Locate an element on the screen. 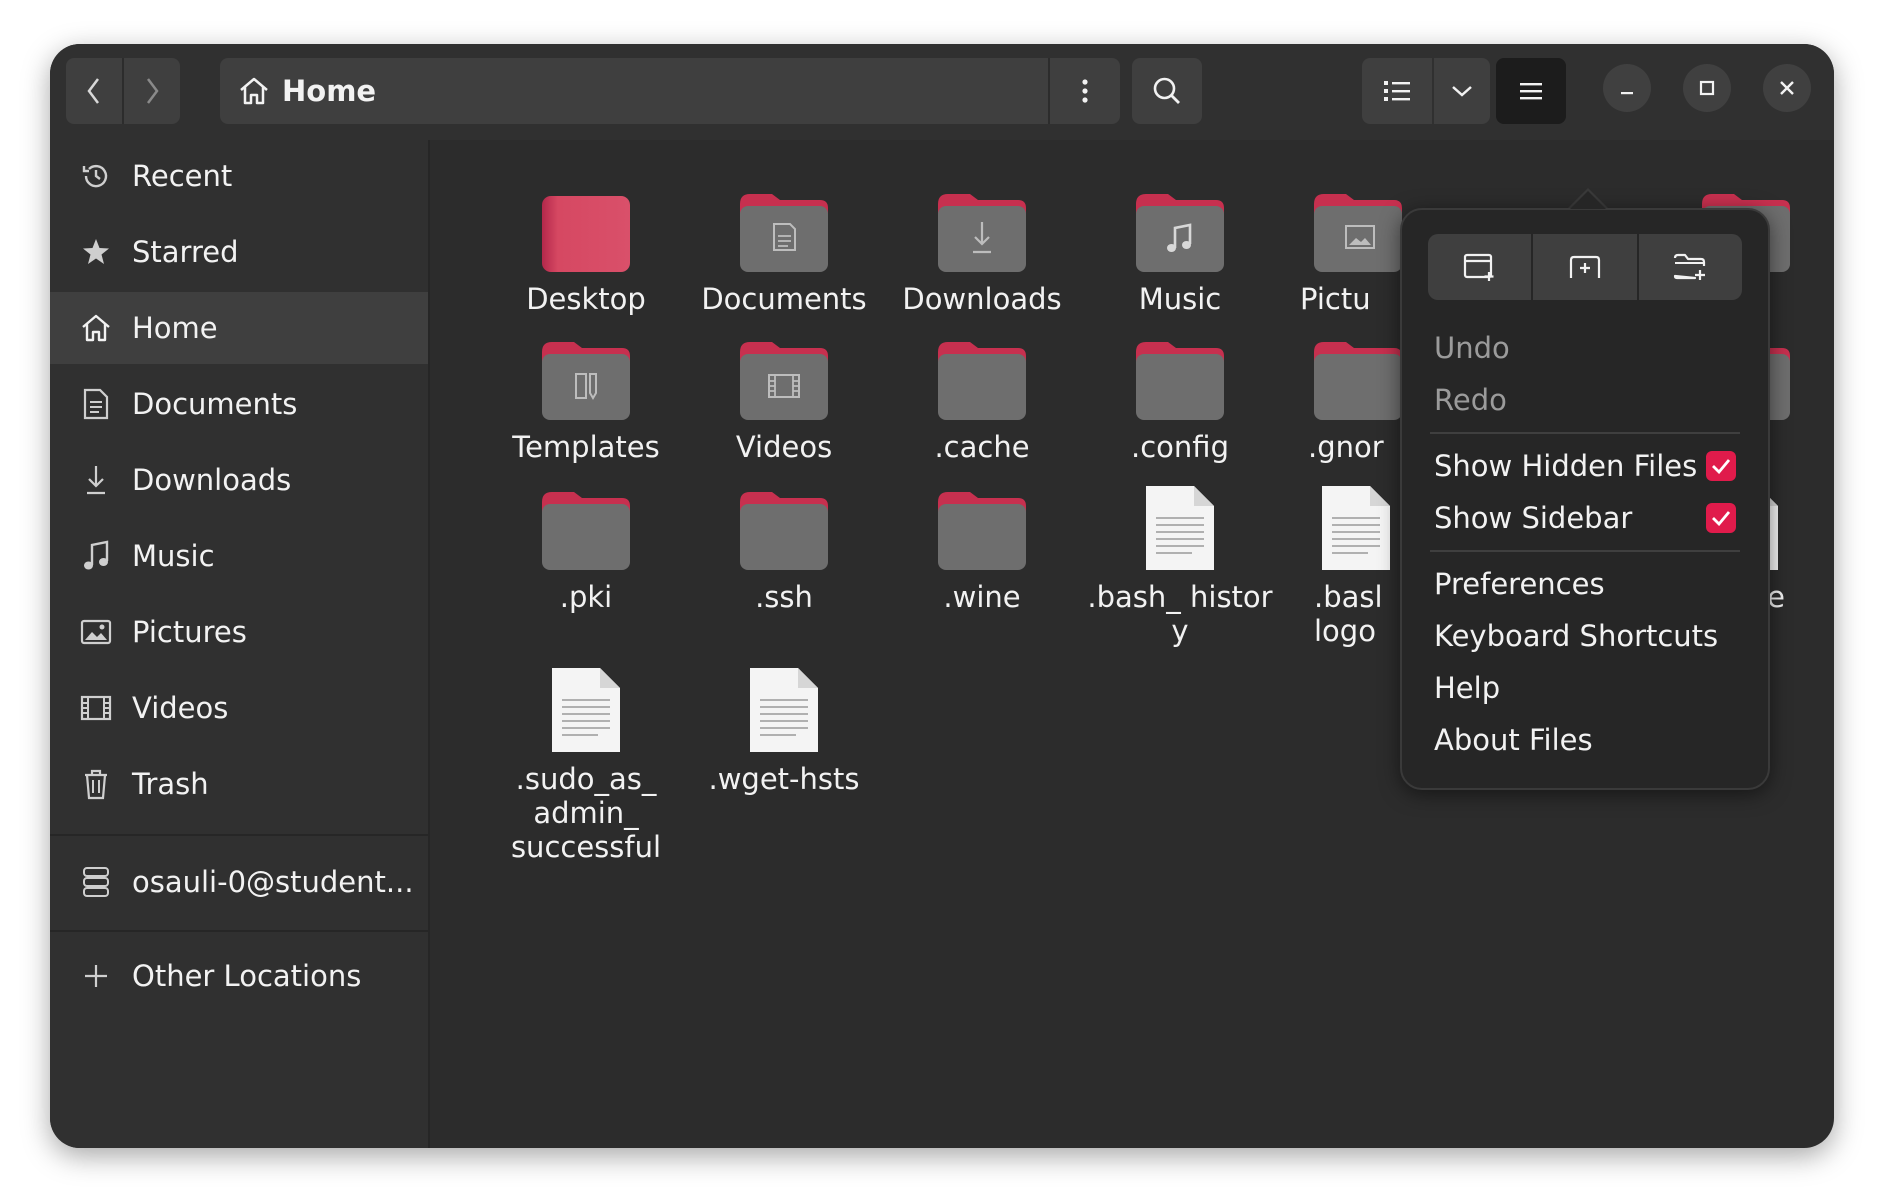 The height and width of the screenshot is (1204, 1884). download-icon is located at coordinates (96, 480).